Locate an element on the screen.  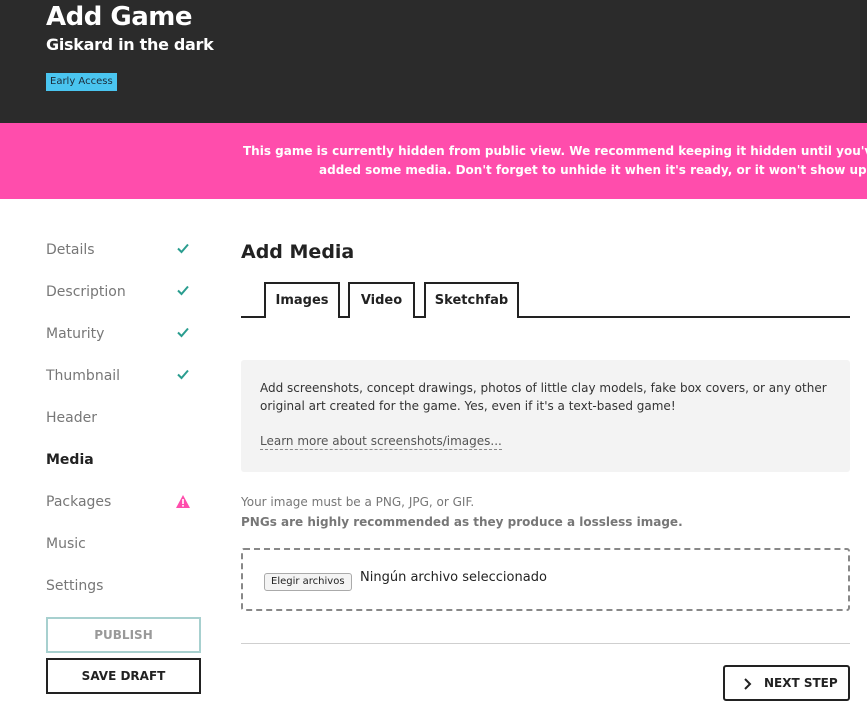
sidebar-item-label: Thumbnail is located at coordinates (83, 376).